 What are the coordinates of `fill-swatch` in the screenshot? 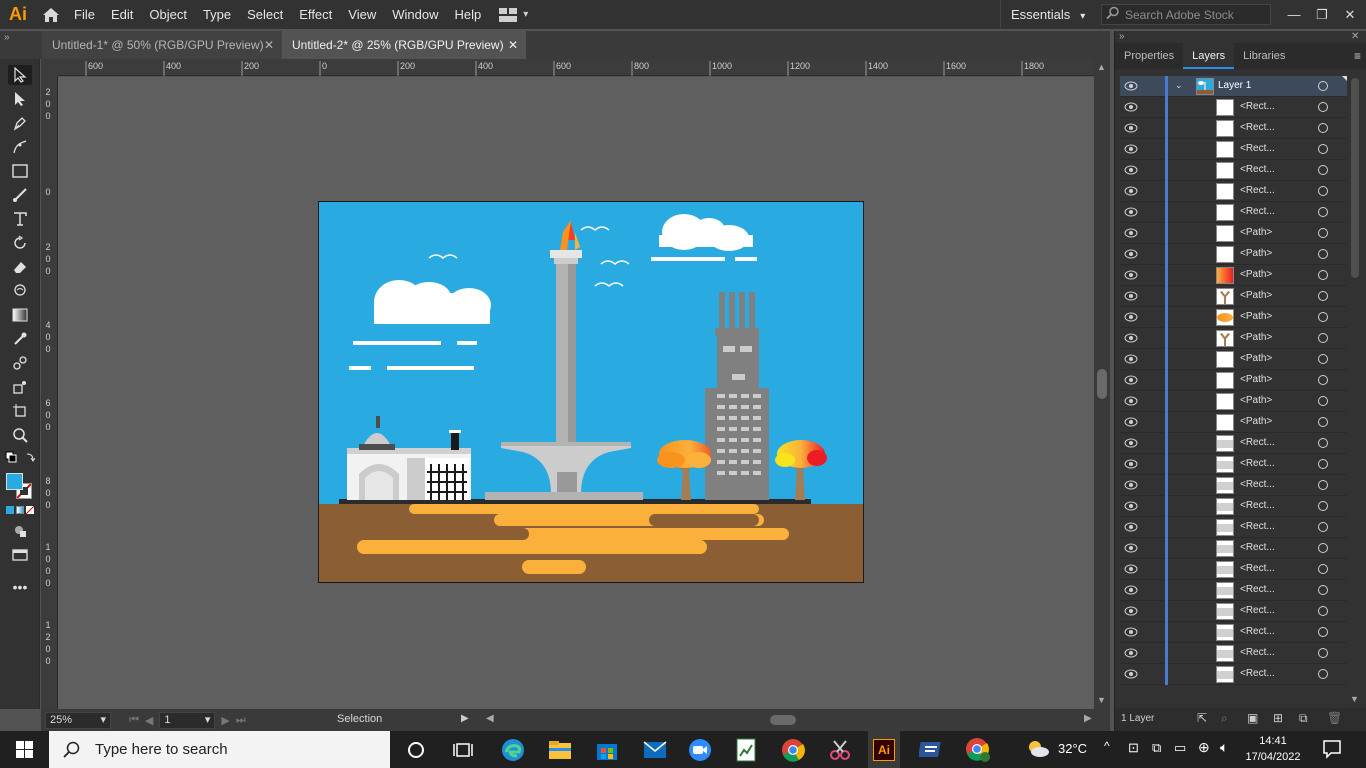 It's located at (14, 481).